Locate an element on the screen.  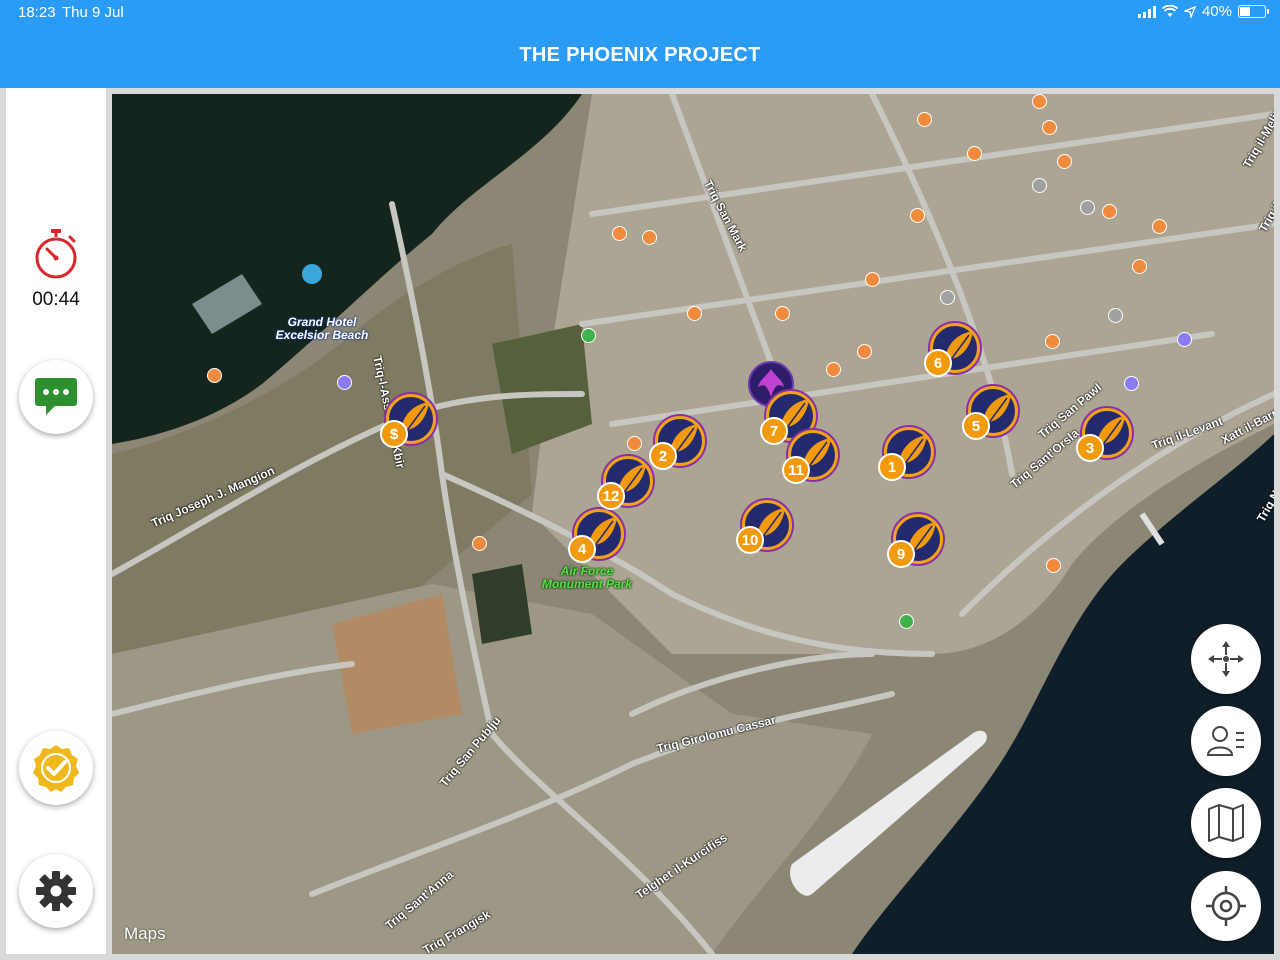
recenter-button is located at coordinates (1226, 659).